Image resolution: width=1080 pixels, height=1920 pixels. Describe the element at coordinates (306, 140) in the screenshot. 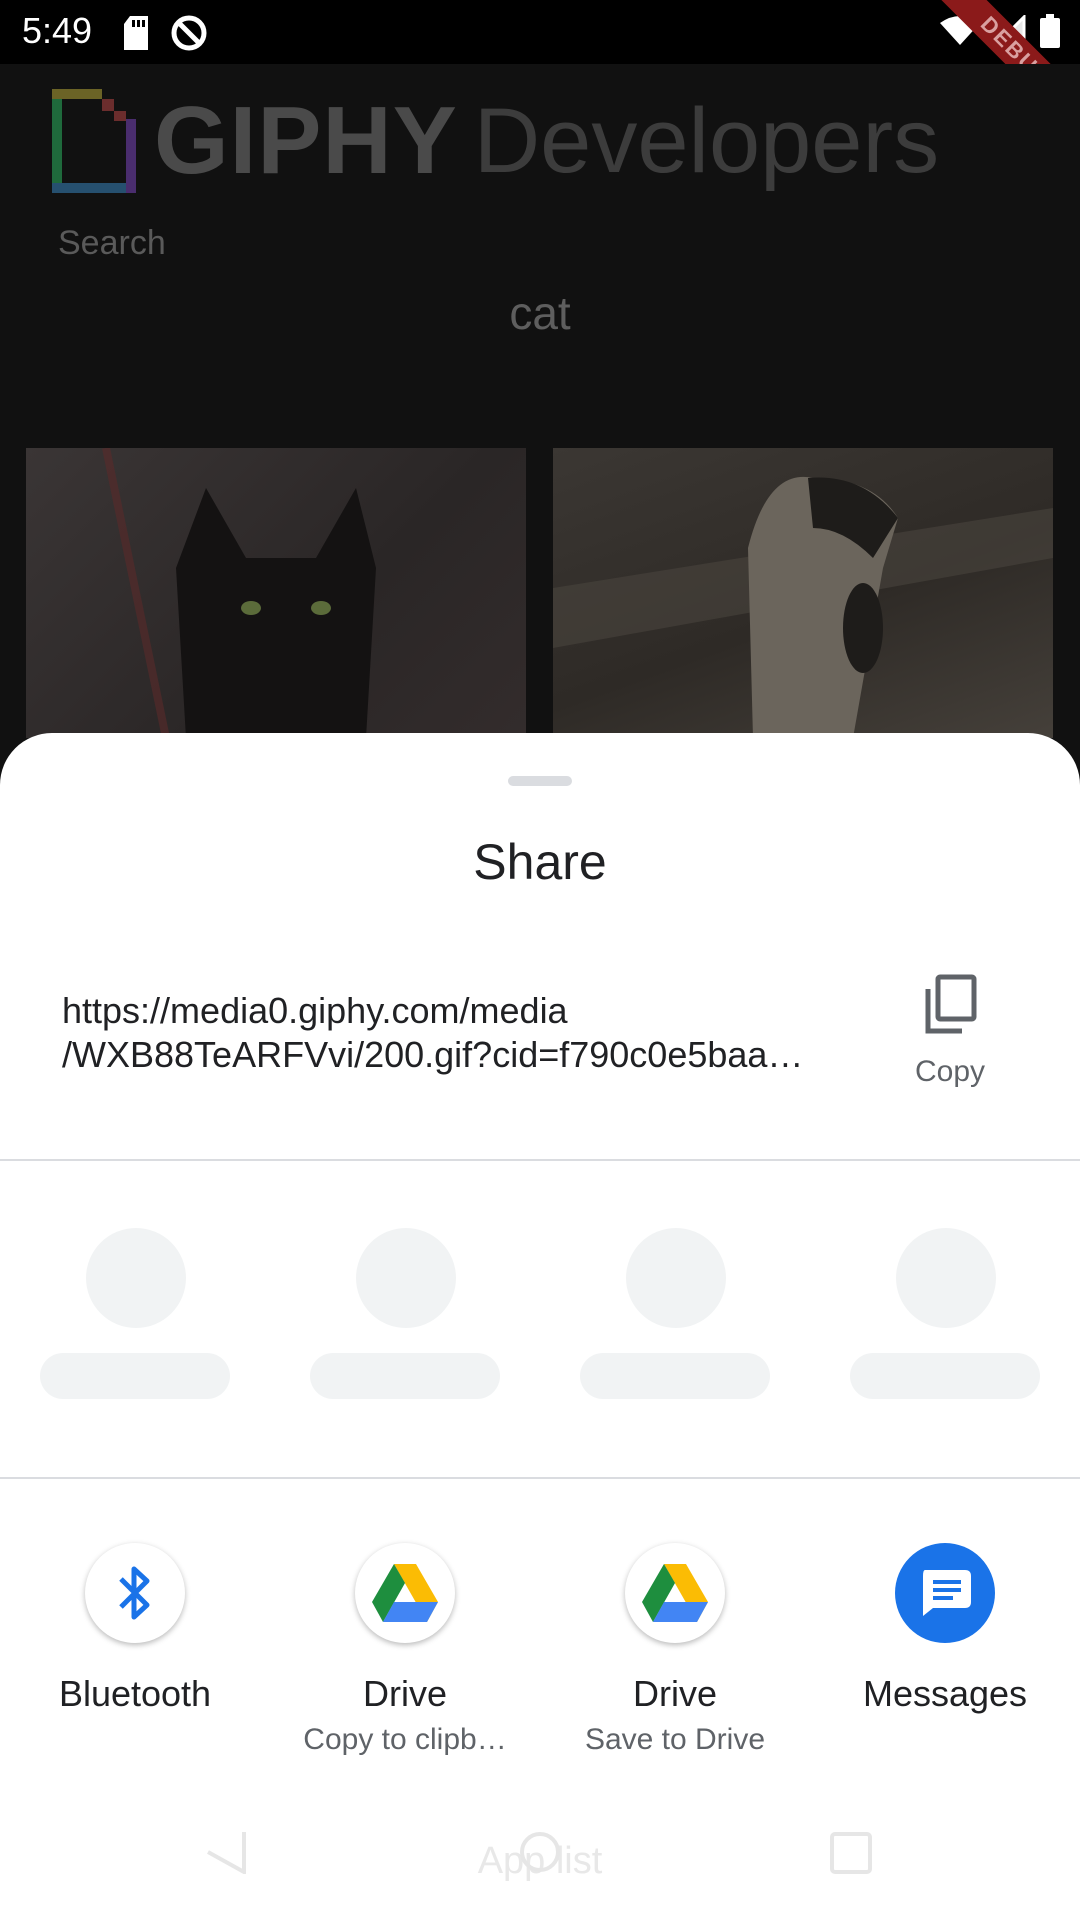

I see `logo-title: GIPHY` at that location.